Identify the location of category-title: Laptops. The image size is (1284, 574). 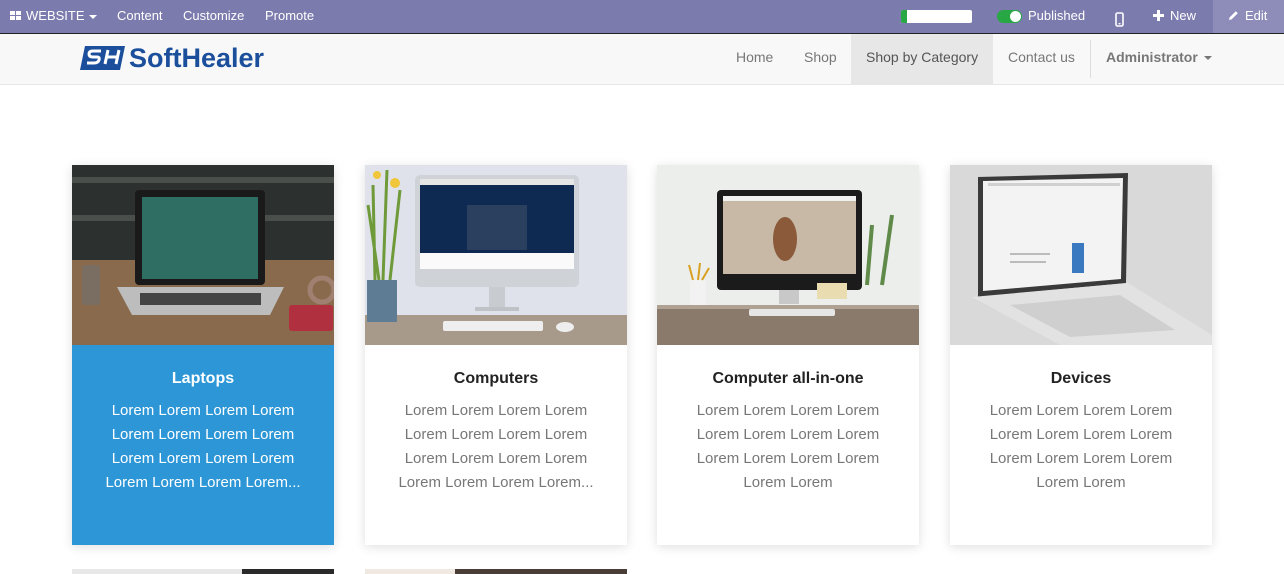
(203, 378).